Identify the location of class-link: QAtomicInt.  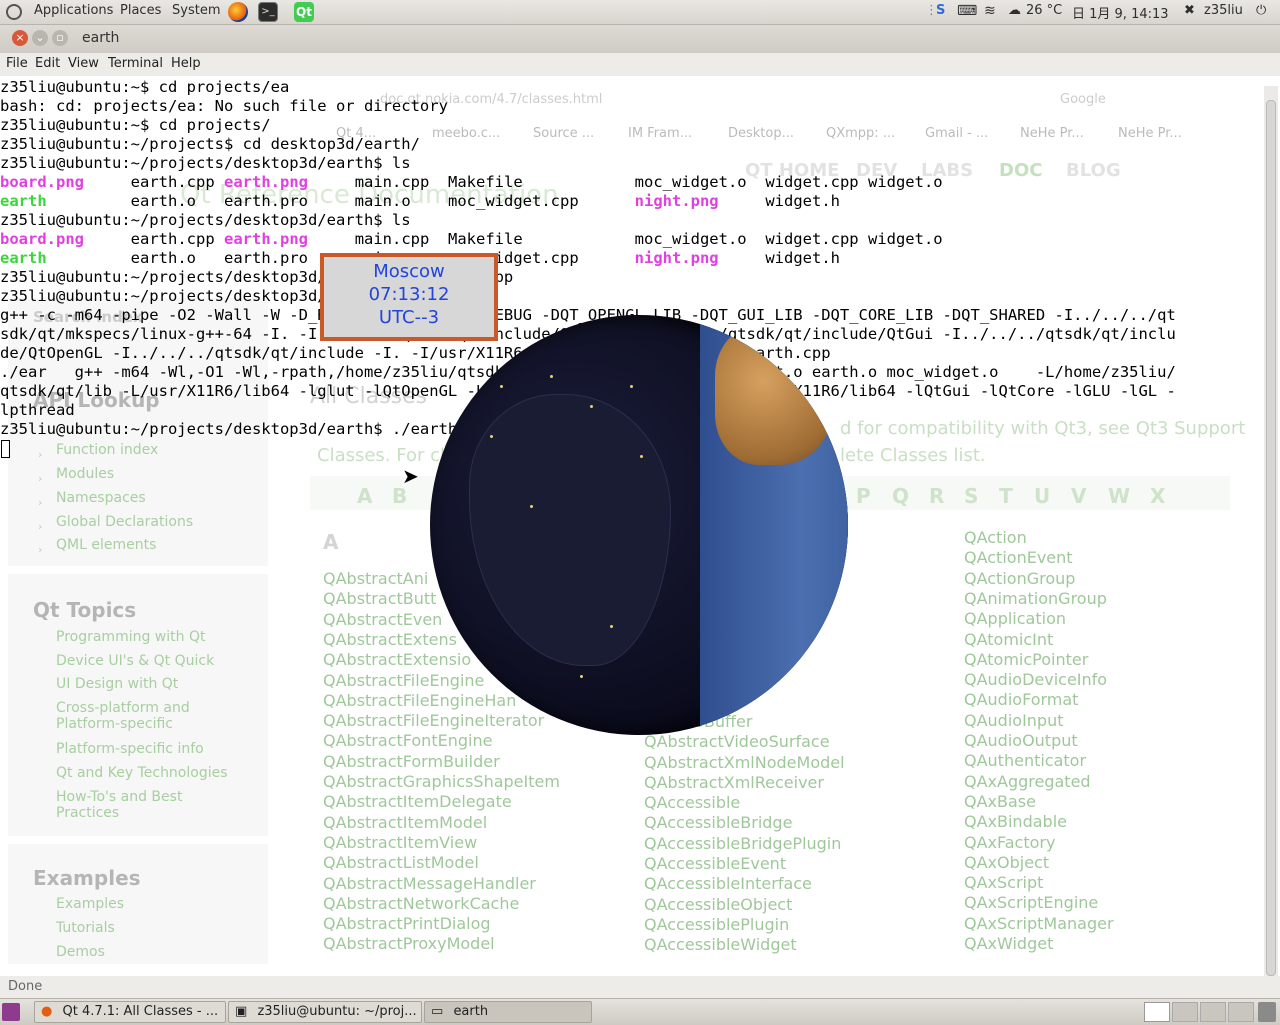
(1008, 639).